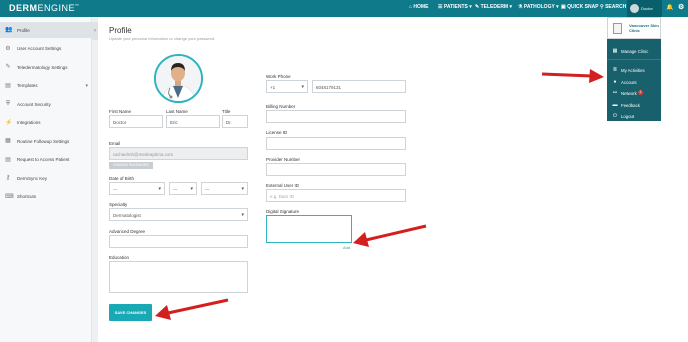  What do you see at coordinates (178, 214) in the screenshot?
I see `specialty-select: Dermatologist ▾` at bounding box center [178, 214].